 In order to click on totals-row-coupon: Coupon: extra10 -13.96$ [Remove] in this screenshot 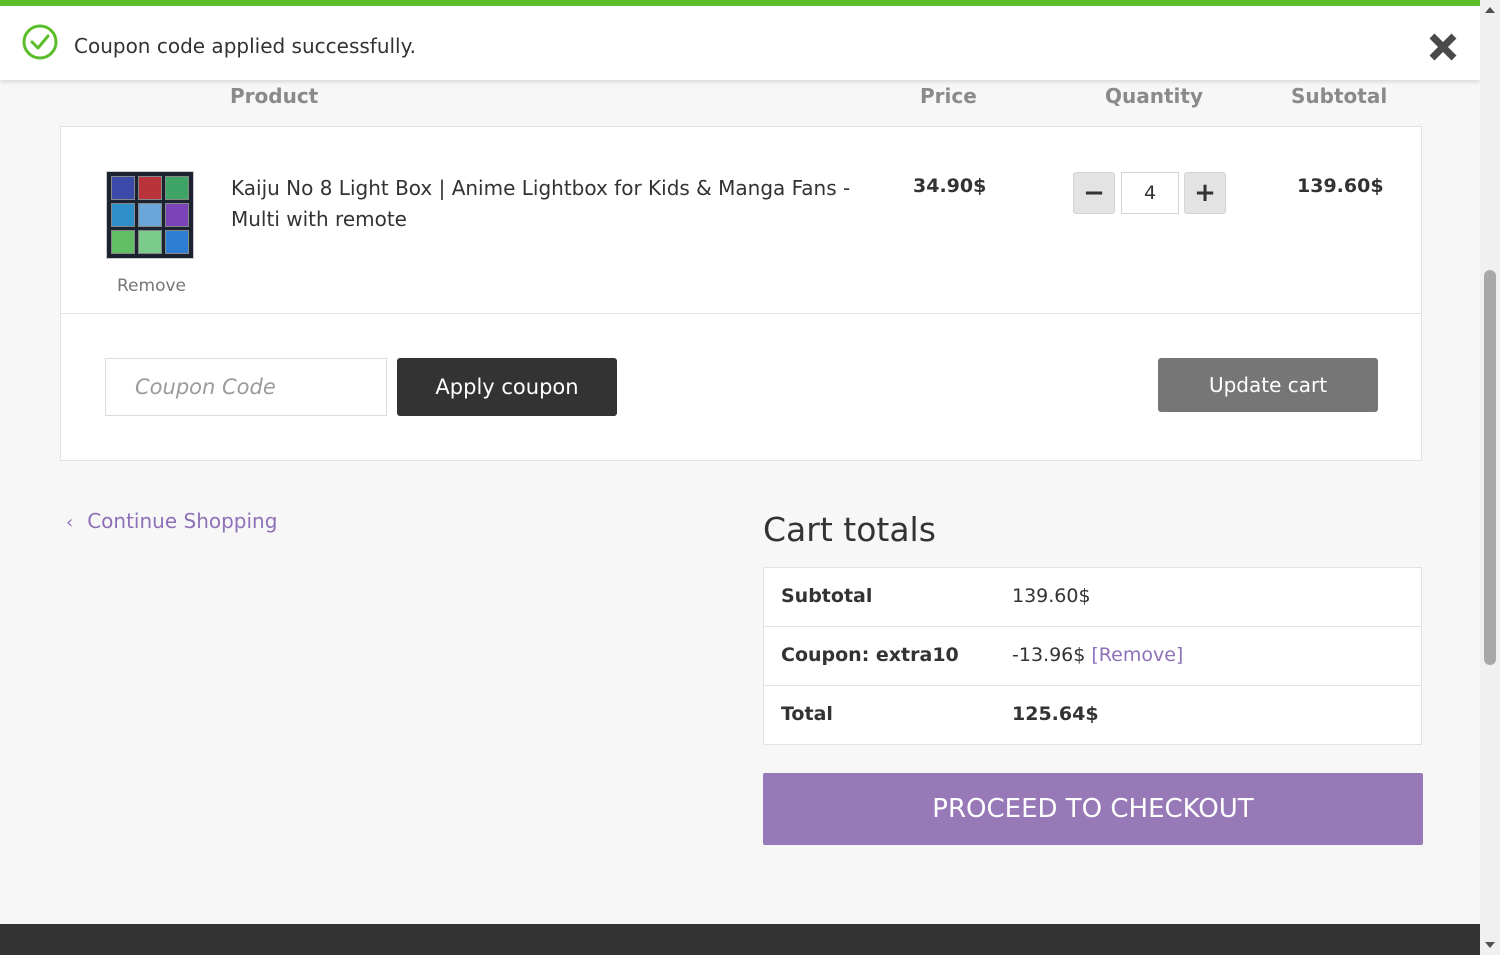, I will do `click(1092, 656)`.